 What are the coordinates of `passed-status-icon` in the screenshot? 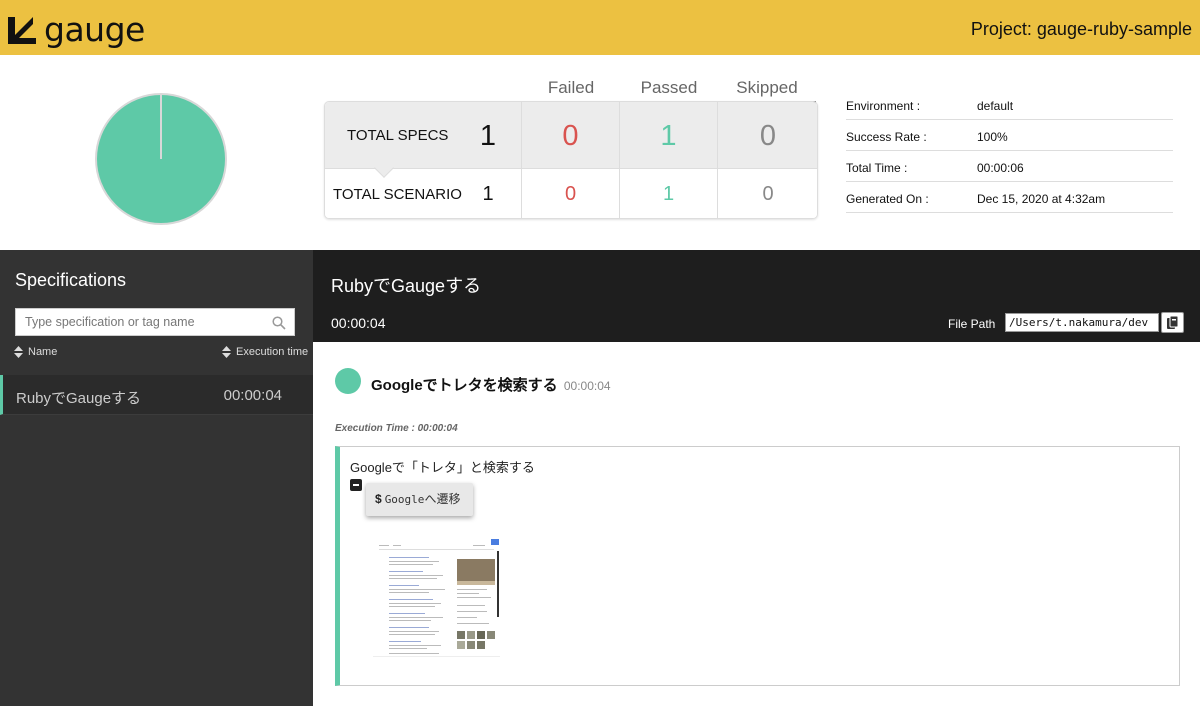 It's located at (348, 381).